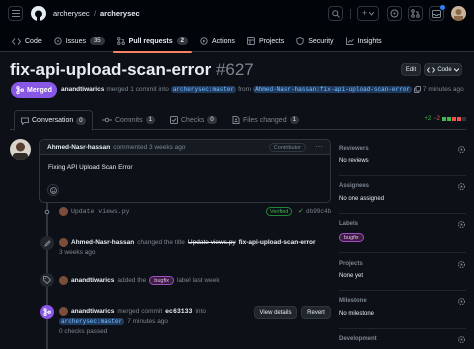  Describe the element at coordinates (102, 242) in the screenshot. I see `rename-actor: Ahmed-Nasr-hassan` at that location.